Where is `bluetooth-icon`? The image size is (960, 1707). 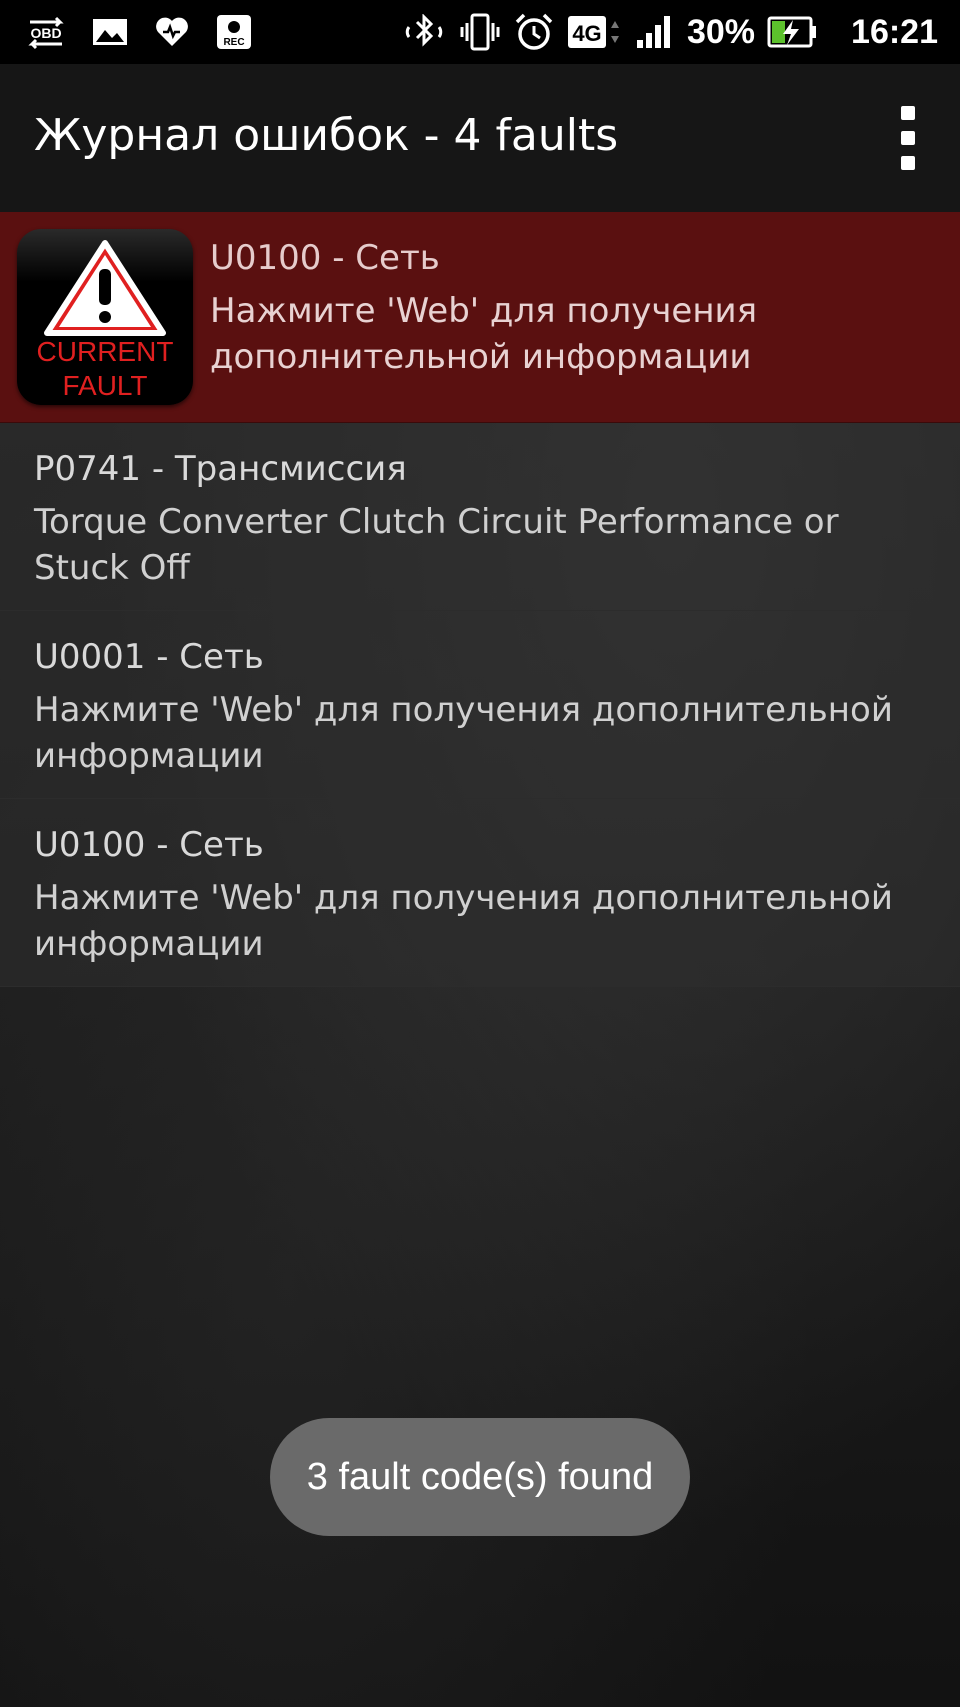
bluetooth-icon is located at coordinates (424, 32).